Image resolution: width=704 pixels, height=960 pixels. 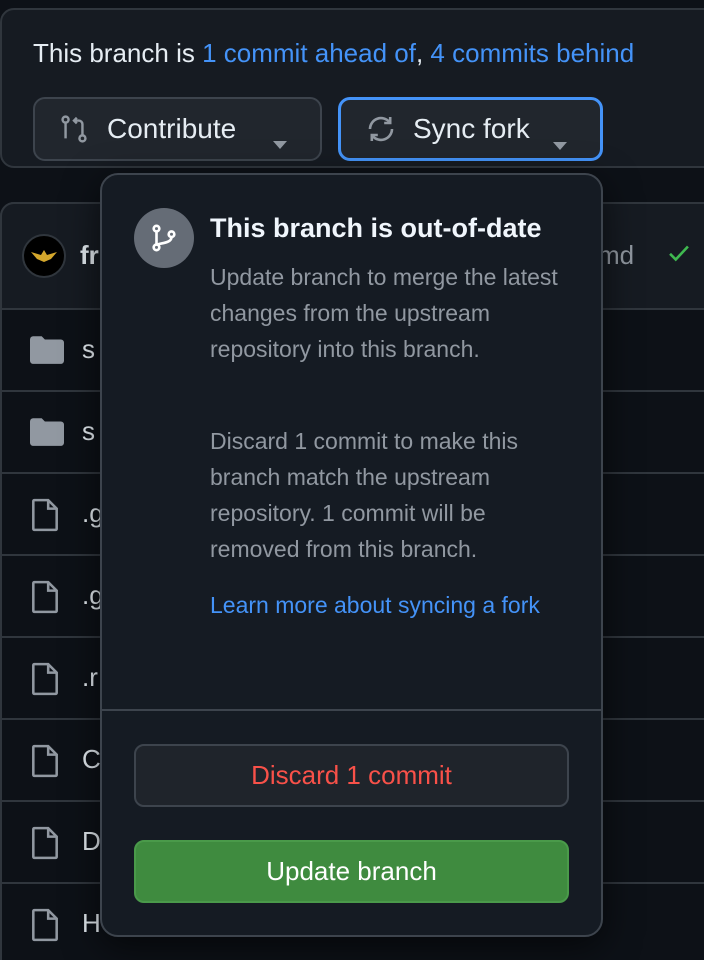 What do you see at coordinates (616, 255) in the screenshot?
I see `commit-message-fragment: md` at bounding box center [616, 255].